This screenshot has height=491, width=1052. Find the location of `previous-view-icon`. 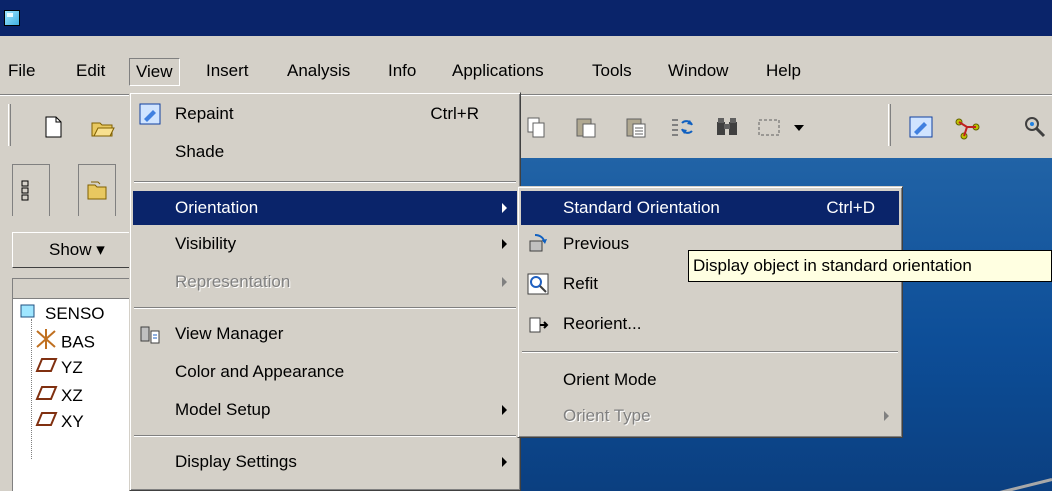

previous-view-icon is located at coordinates (538, 244).